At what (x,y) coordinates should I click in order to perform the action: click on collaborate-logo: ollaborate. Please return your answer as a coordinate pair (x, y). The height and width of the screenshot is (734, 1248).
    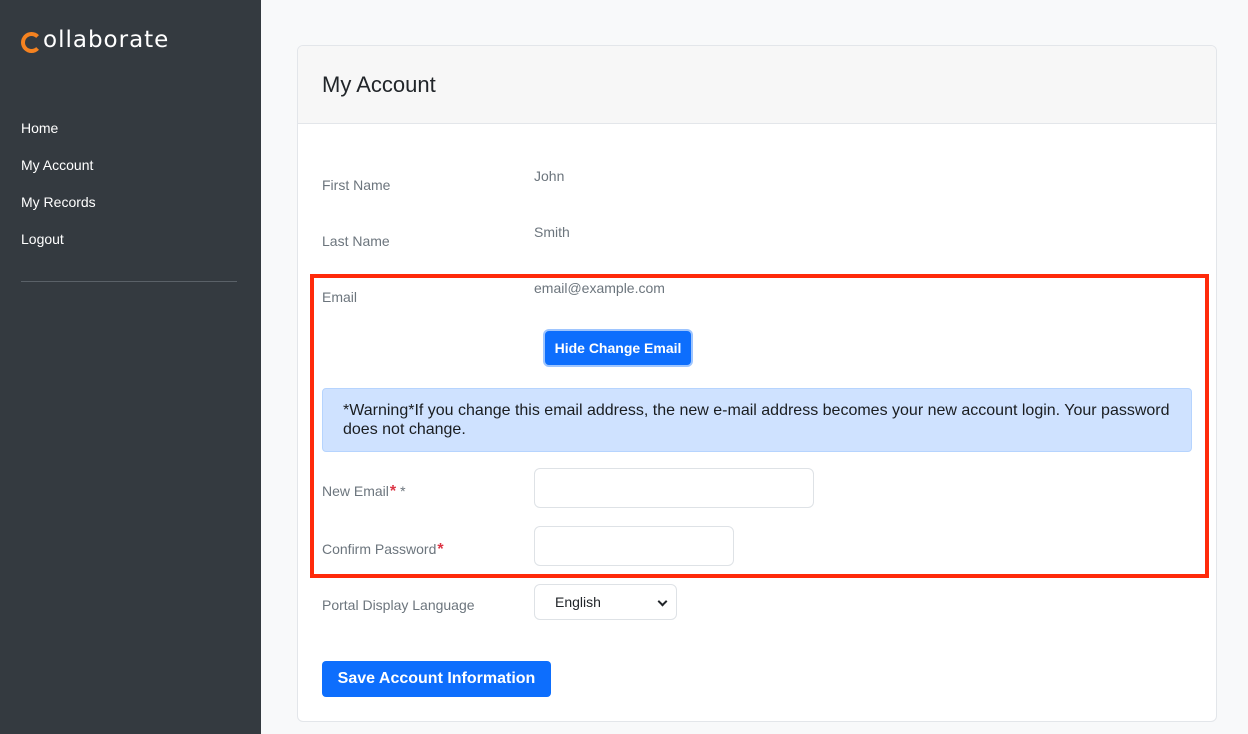
    Looking at the image, I should click on (95, 40).